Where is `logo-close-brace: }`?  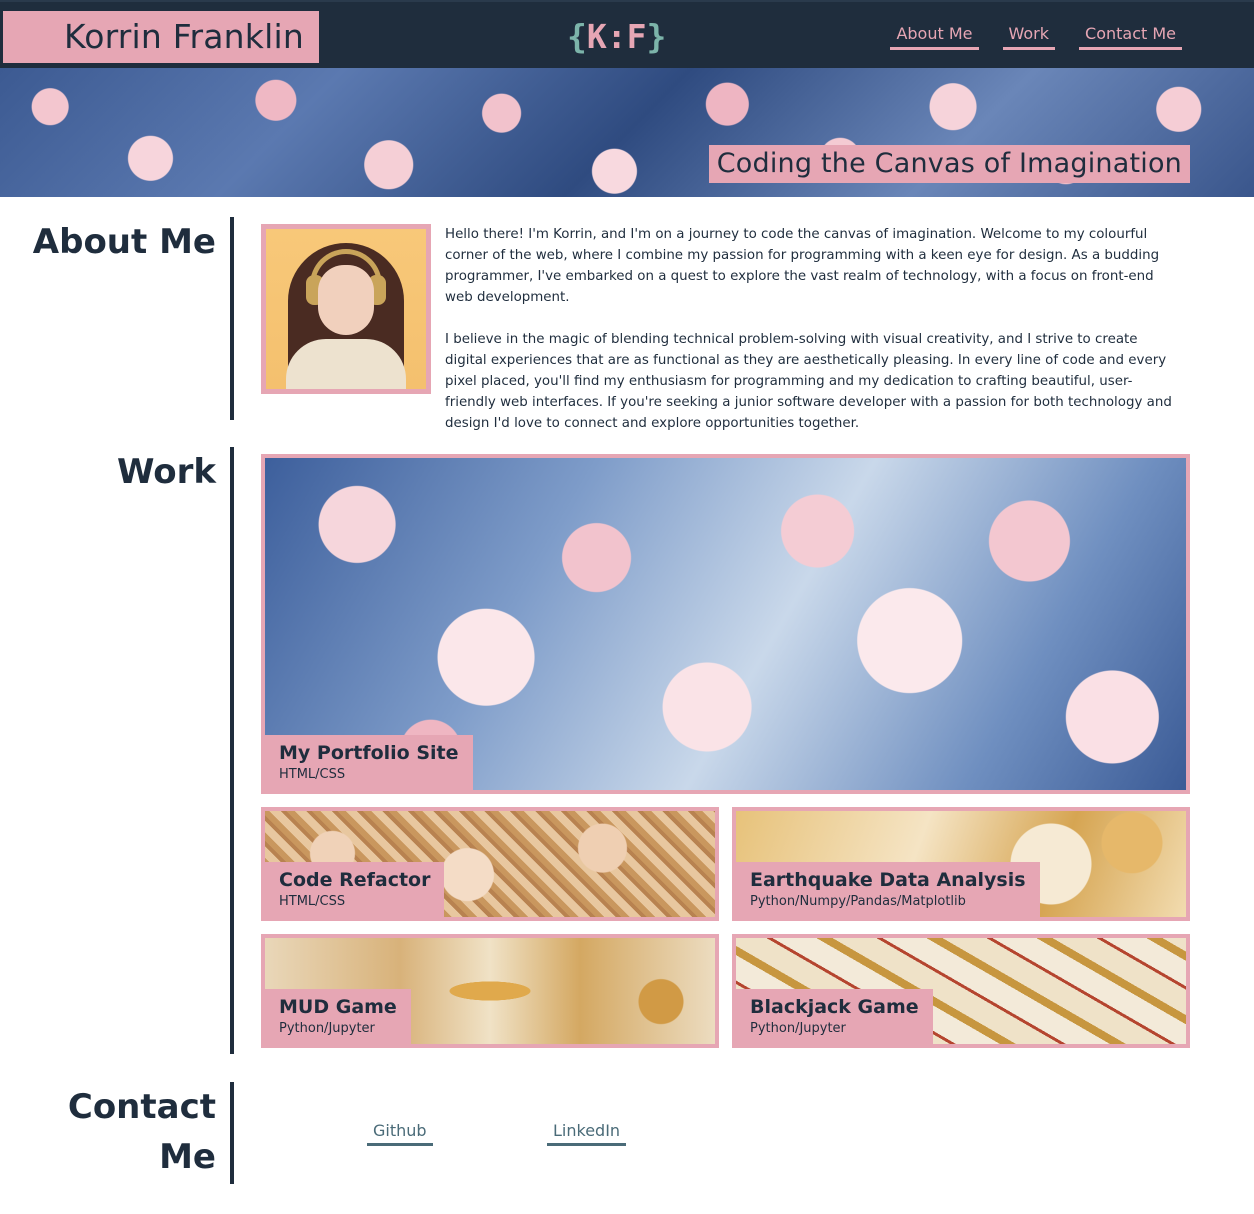 logo-close-brace: } is located at coordinates (656, 36).